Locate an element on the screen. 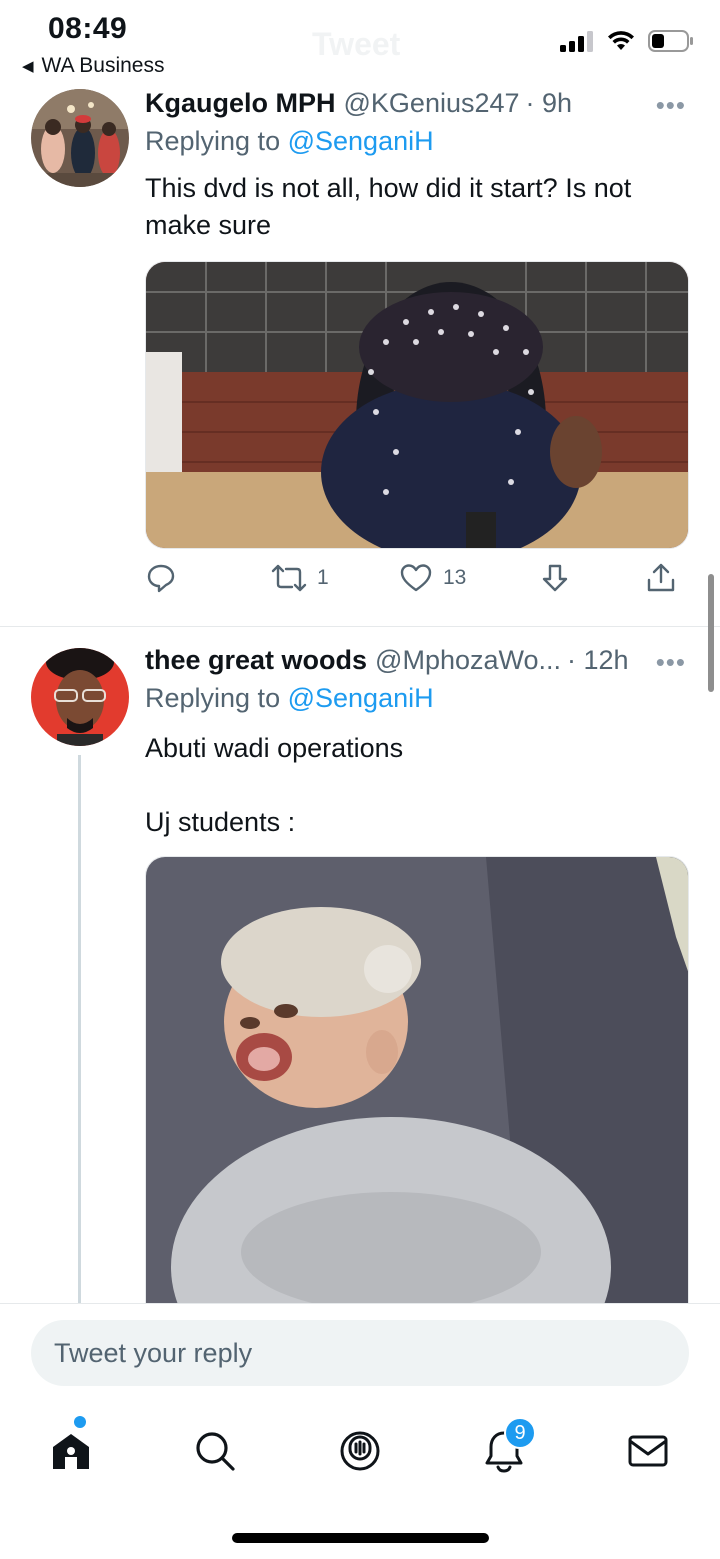  like-count: 13 is located at coordinates (455, 577).